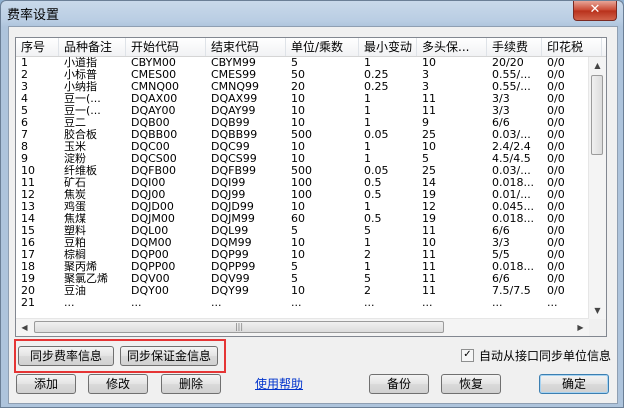 The height and width of the screenshot is (408, 624). What do you see at coordinates (191, 384) in the screenshot?
I see `delete-button: 删除` at bounding box center [191, 384].